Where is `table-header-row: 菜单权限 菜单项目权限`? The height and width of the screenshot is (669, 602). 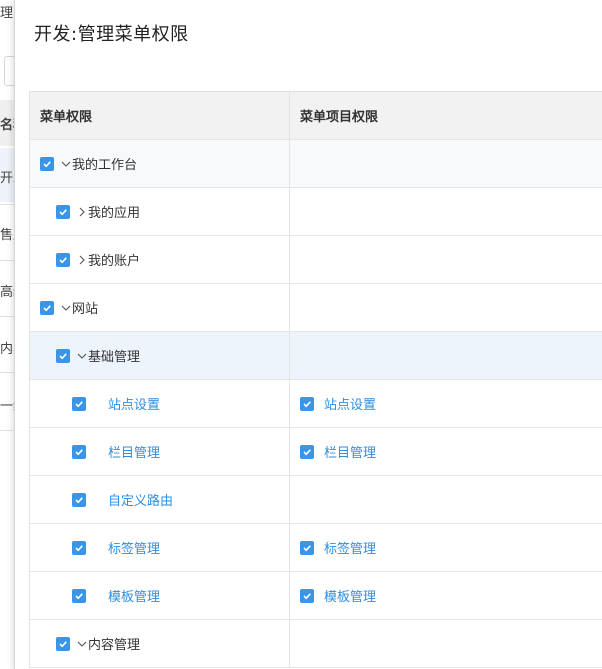 table-header-row: 菜单权限 菜单项目权限 is located at coordinates (316, 116).